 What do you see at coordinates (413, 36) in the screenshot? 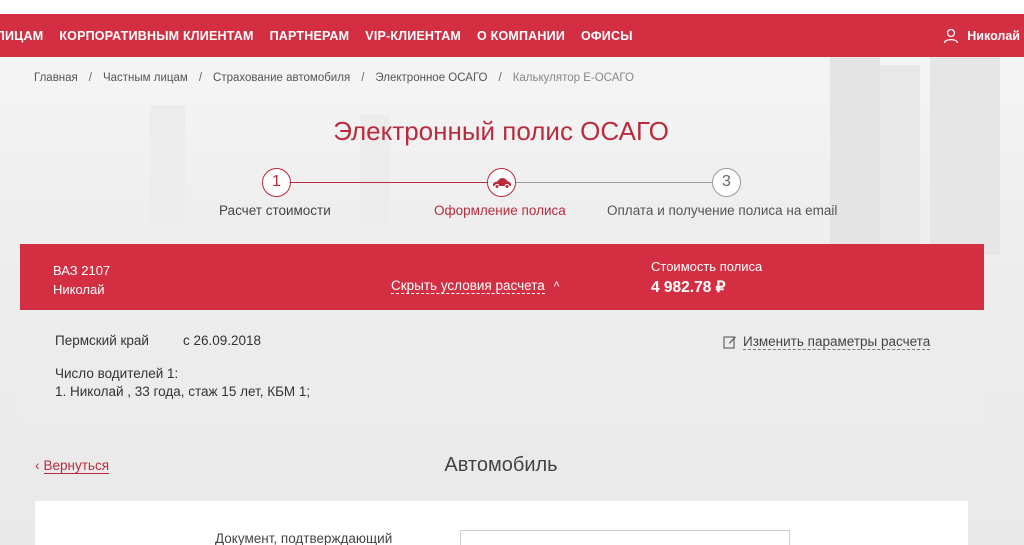
I see `nav-item-vip: VIP-КЛИЕНТАМ` at bounding box center [413, 36].